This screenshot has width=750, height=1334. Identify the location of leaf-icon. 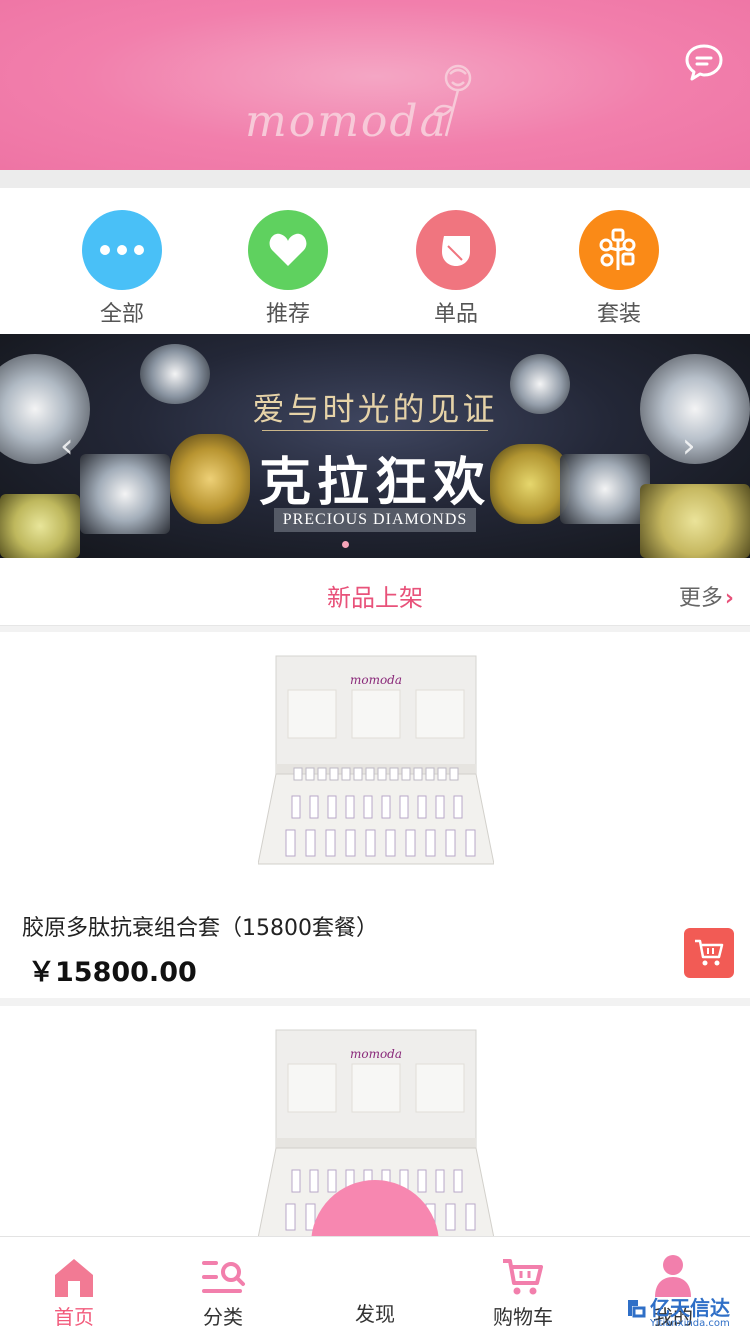
(456, 250).